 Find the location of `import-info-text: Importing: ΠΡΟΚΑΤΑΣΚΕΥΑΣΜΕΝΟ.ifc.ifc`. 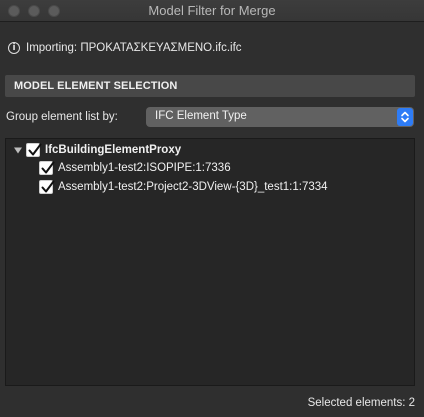

import-info-text: Importing: ΠΡΟΚΑΤΑΣΚΕΥΑΣΜΕΝΟ.ifc.ifc is located at coordinates (134, 48).